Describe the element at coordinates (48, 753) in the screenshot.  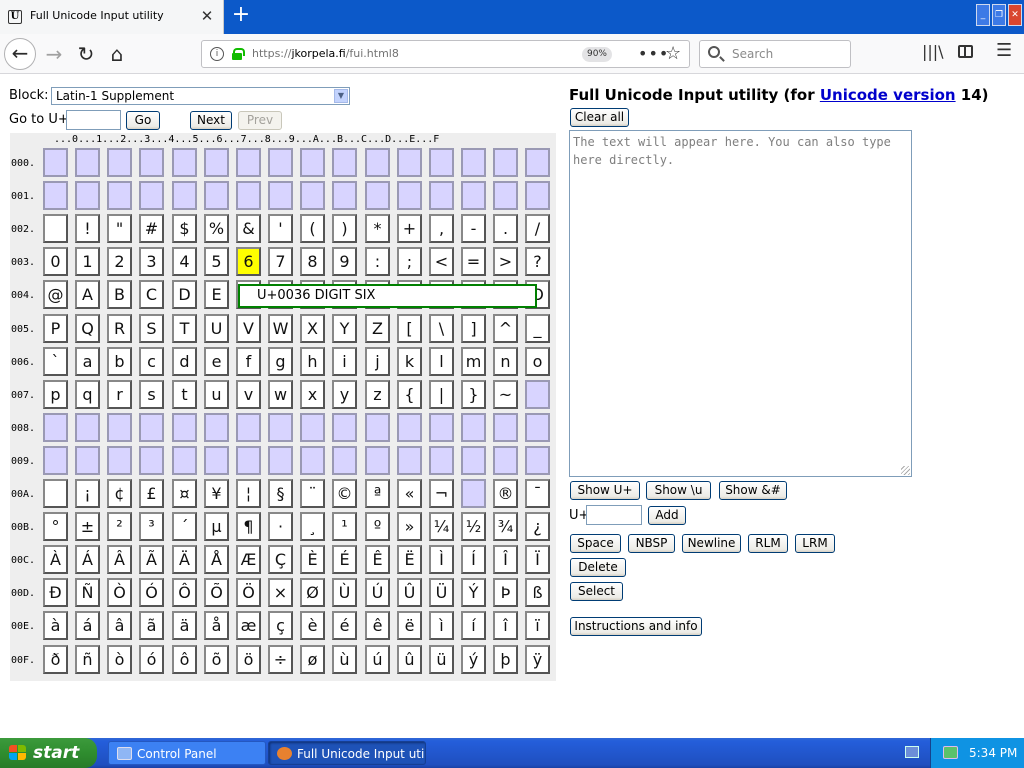
I see `start-button: start` at that location.